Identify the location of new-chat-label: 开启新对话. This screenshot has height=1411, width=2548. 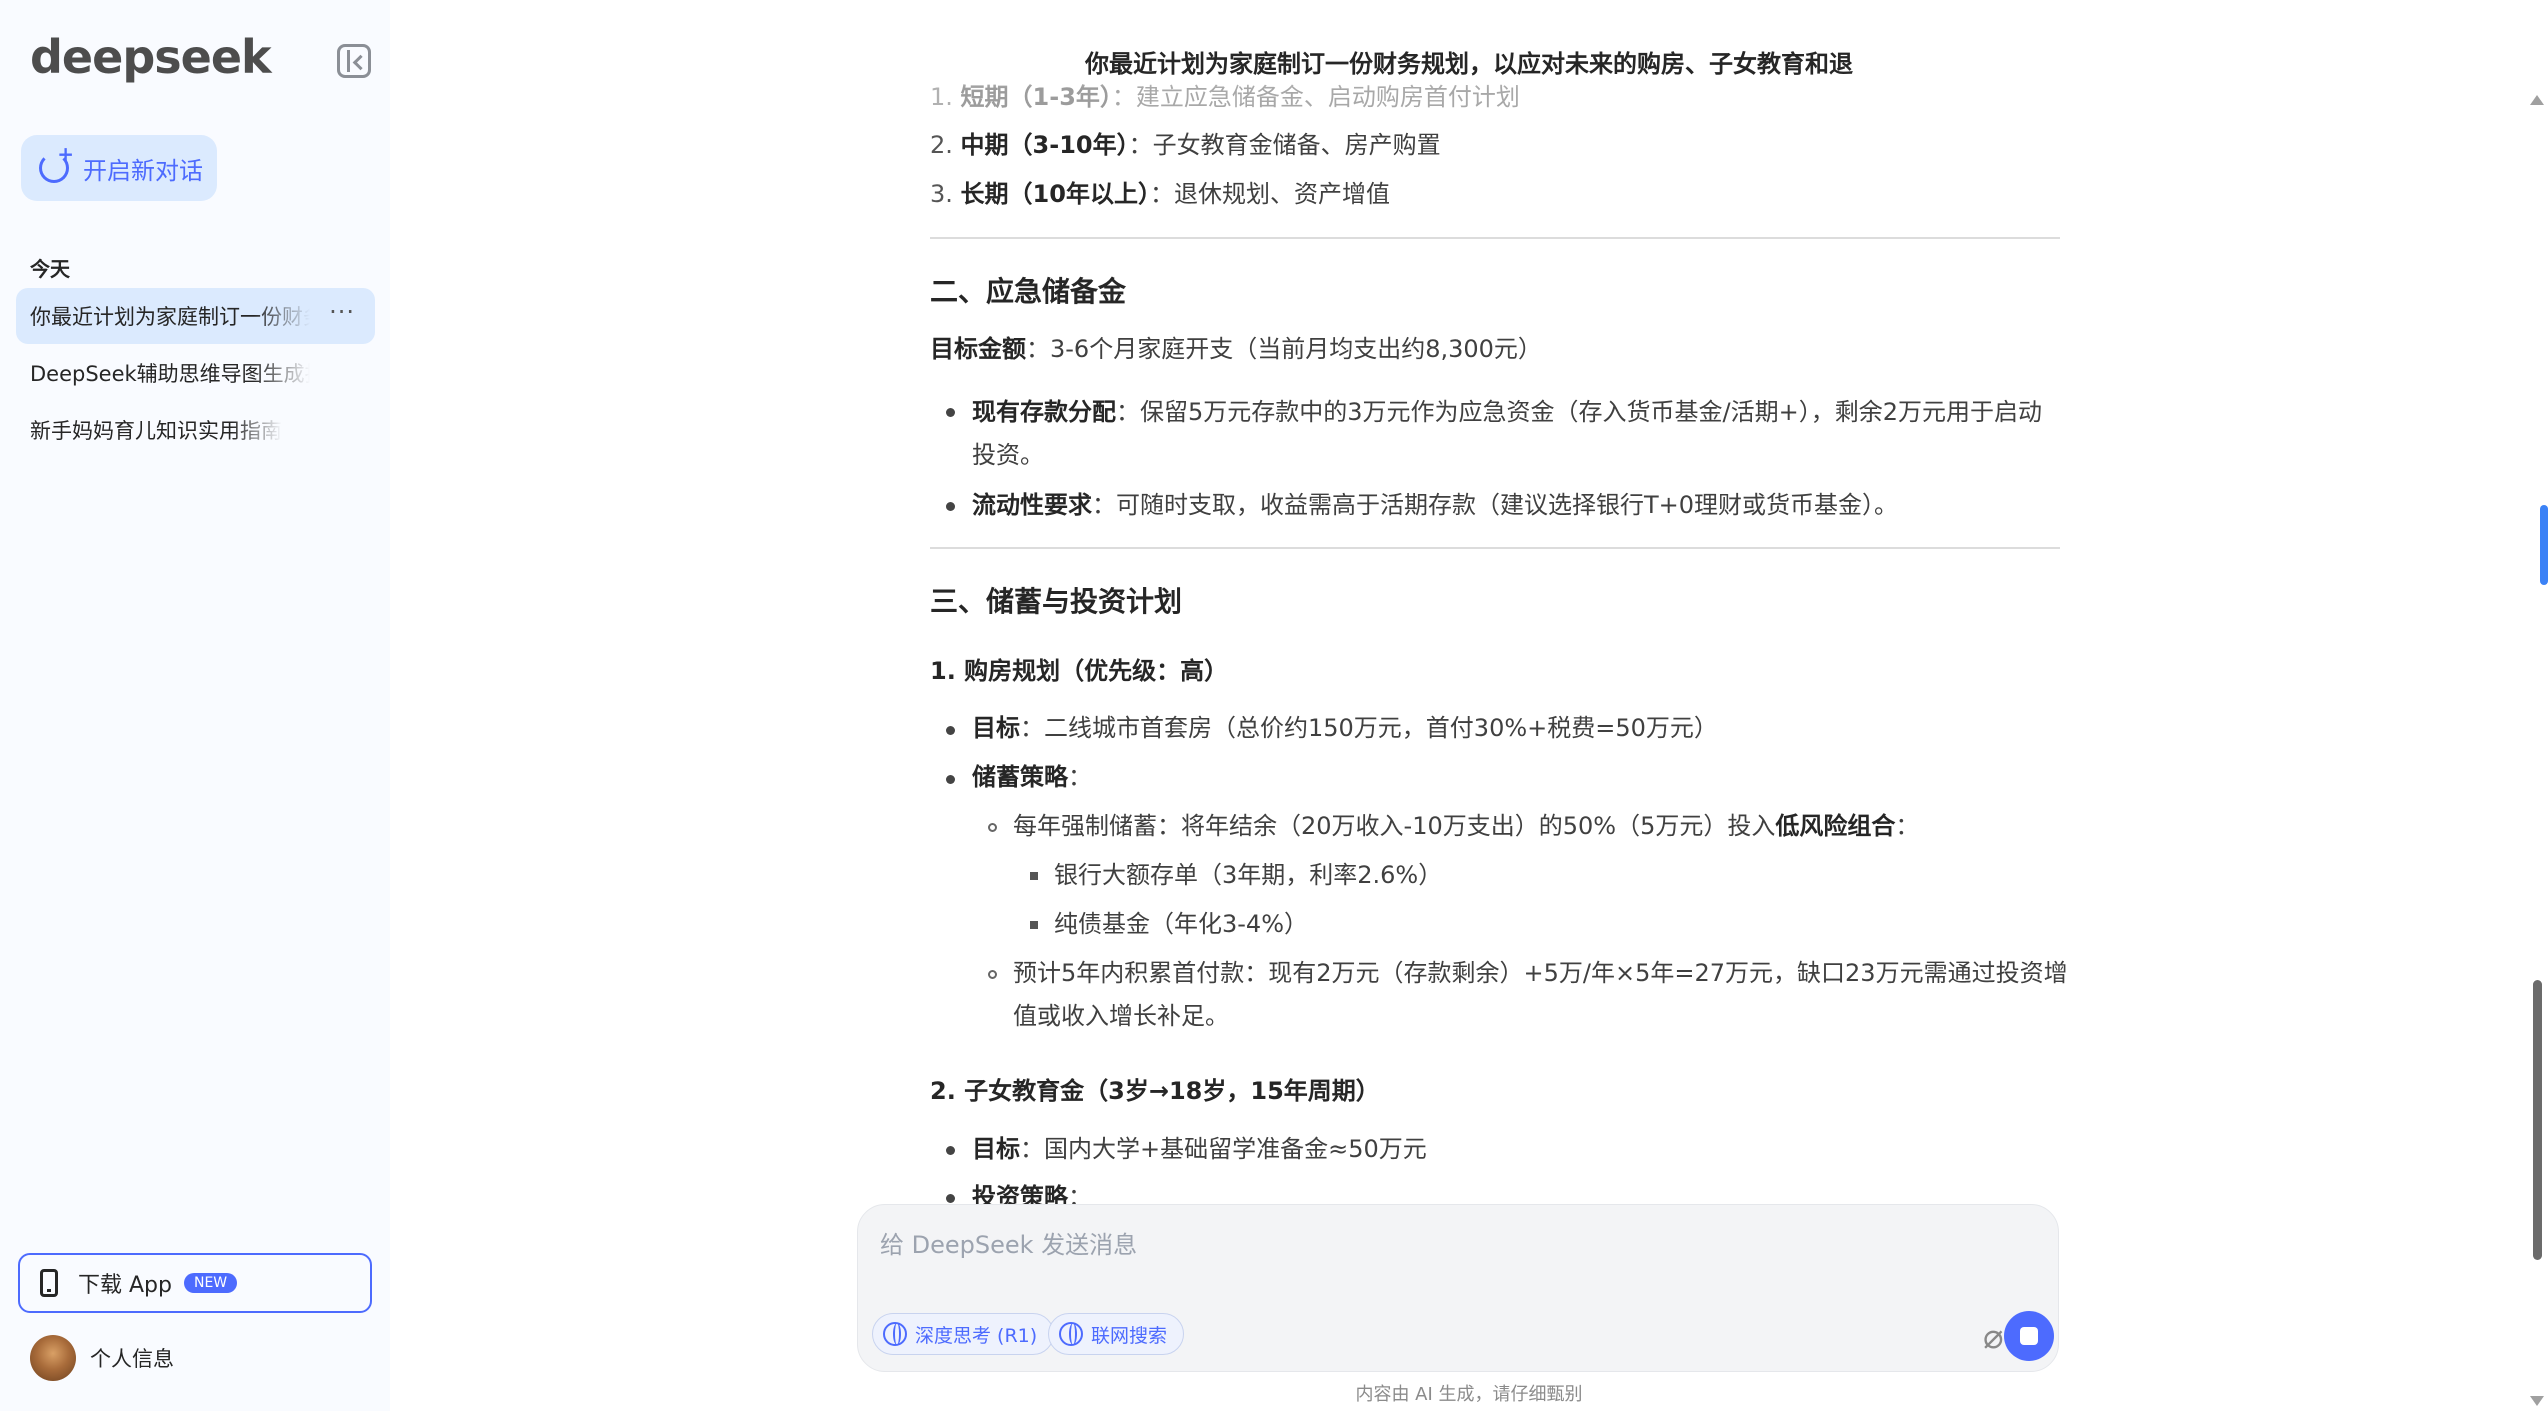
(143, 170).